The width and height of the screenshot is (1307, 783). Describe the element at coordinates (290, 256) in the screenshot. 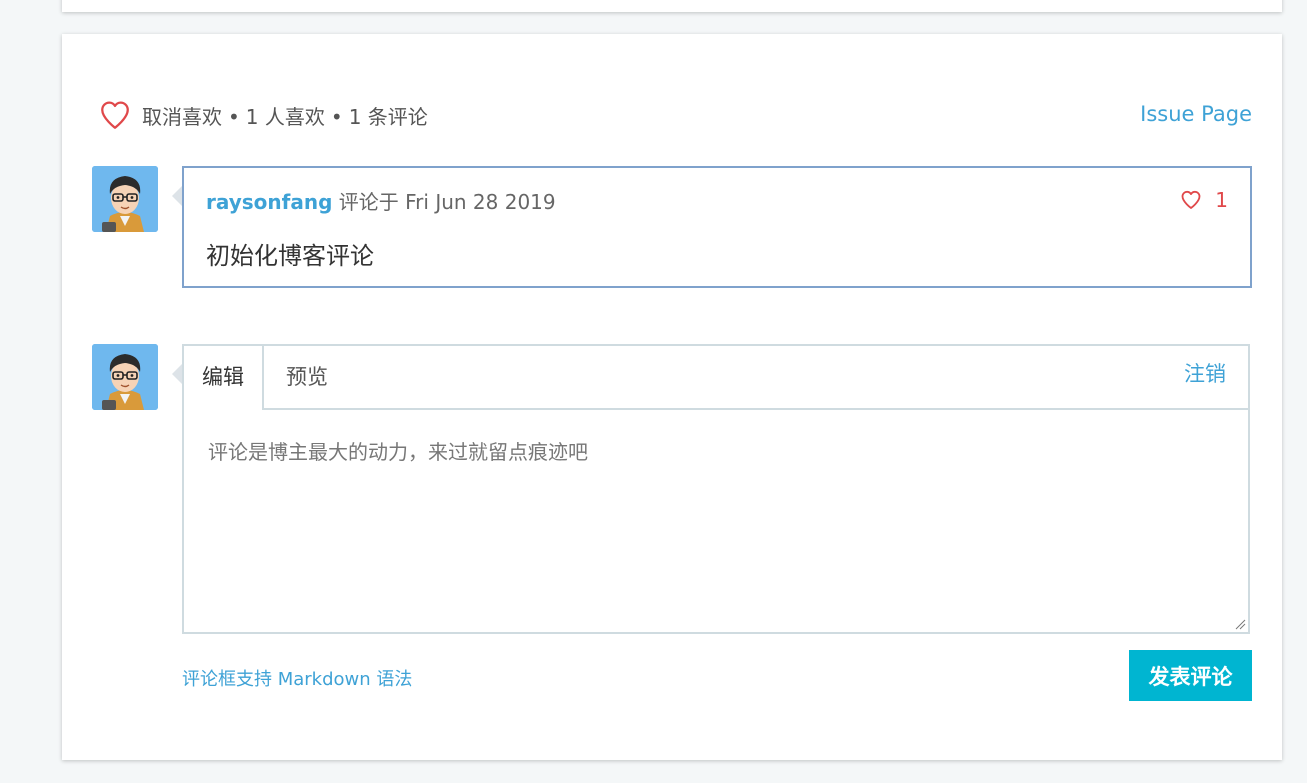

I see `comment-body: 初始化博客评论` at that location.